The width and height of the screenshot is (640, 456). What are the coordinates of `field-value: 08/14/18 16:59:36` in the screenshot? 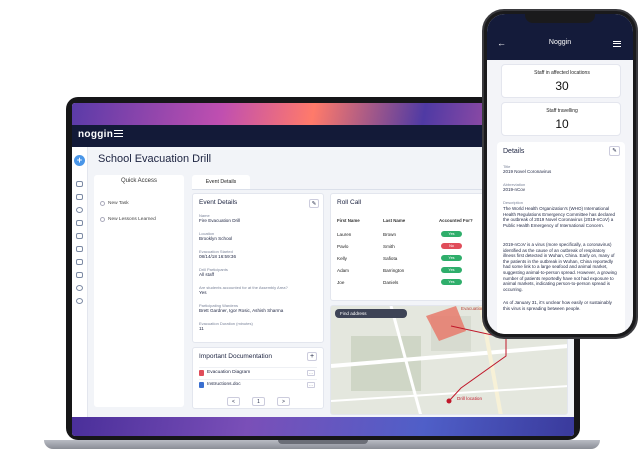 It's located at (218, 256).